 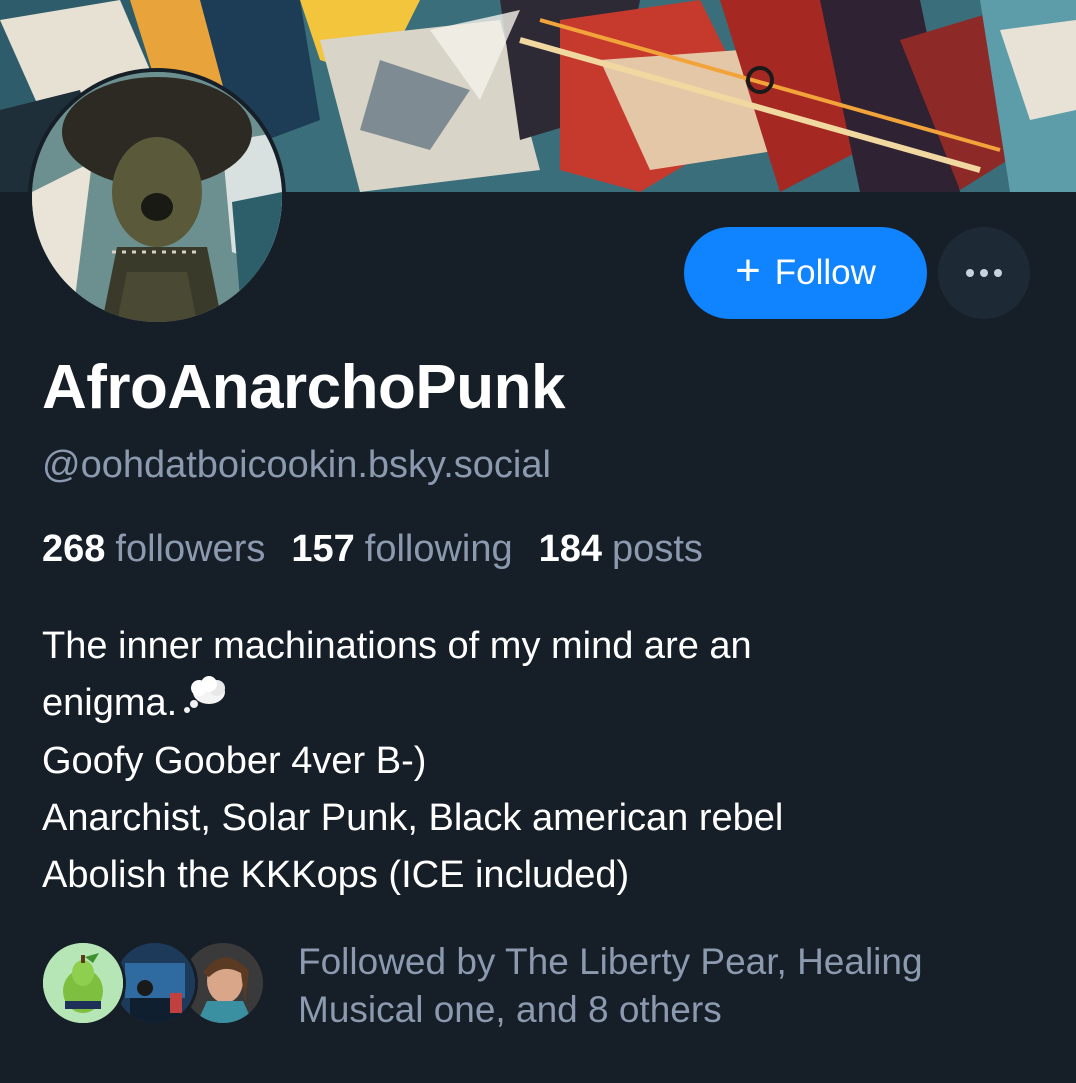 I want to click on more-options-button, so click(x=984, y=273).